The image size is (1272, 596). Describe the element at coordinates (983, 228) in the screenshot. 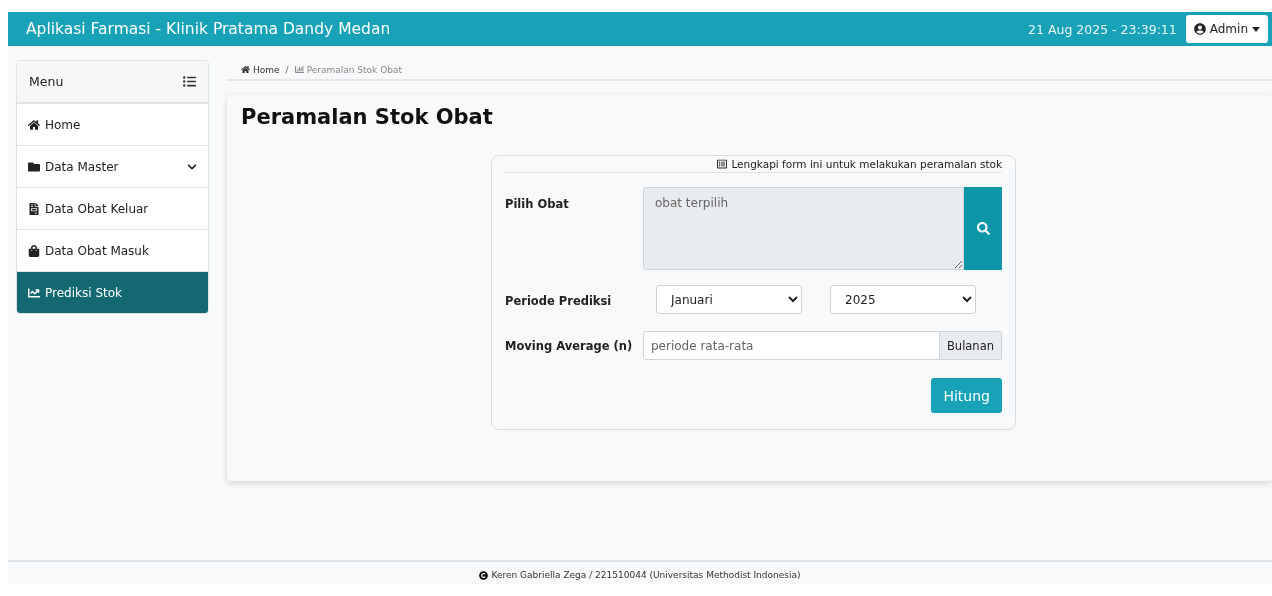

I see `search-icon` at that location.